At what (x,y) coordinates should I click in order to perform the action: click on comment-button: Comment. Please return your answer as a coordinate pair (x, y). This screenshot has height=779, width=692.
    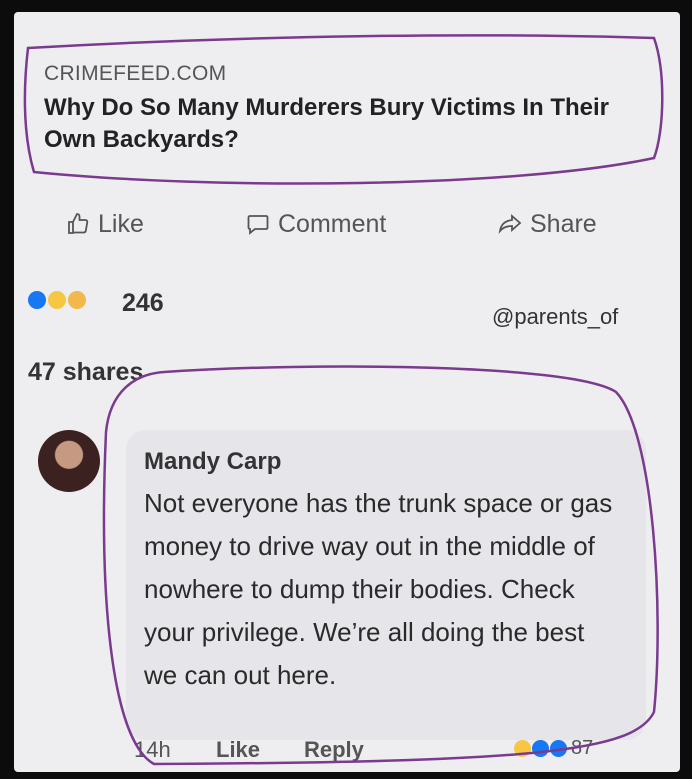
    Looking at the image, I should click on (316, 224).